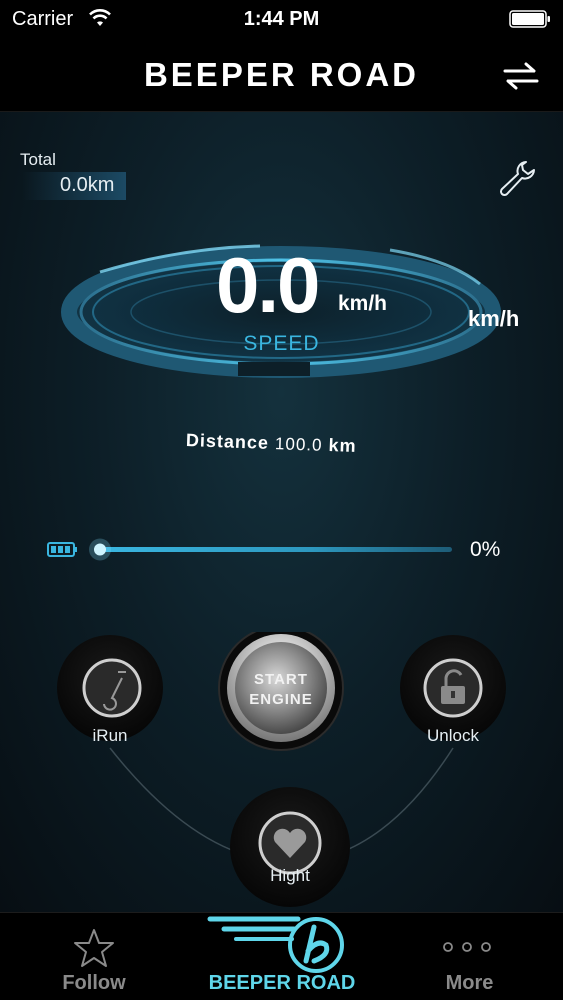 The height and width of the screenshot is (1000, 563). Describe the element at coordinates (271, 443) in the screenshot. I see `distance-readout: Distance 100.0 km` at that location.